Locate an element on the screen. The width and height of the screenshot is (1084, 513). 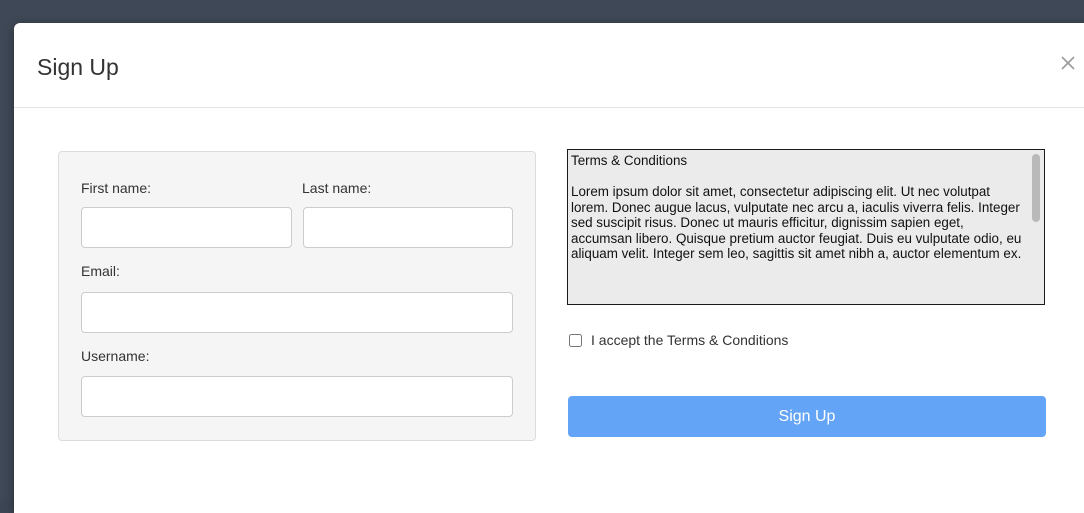
modal-title: Sign Up is located at coordinates (78, 67).